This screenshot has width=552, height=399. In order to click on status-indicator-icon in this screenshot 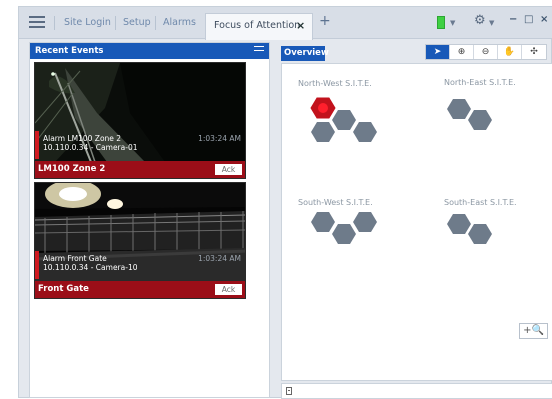, I will do `click(441, 22)`.